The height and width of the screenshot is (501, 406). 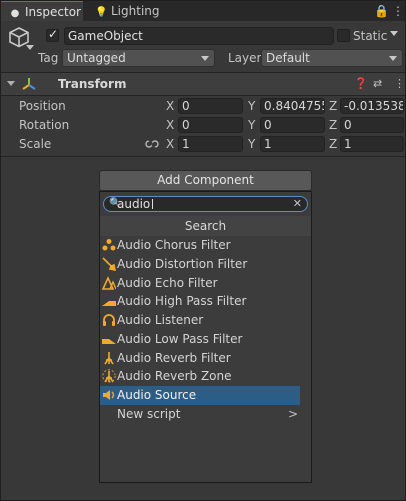 What do you see at coordinates (157, 395) in the screenshot?
I see `component-item-label: Audio Source` at bounding box center [157, 395].